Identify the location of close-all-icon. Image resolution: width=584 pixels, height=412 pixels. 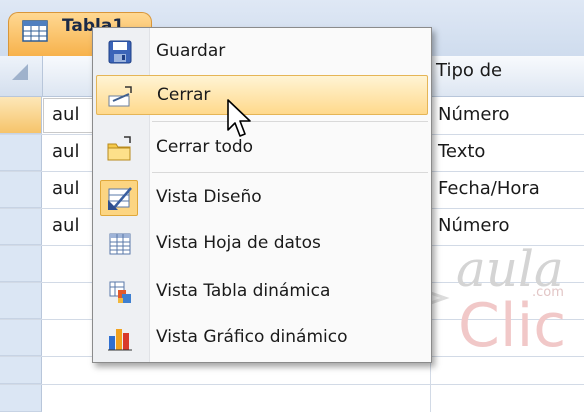
(119, 148).